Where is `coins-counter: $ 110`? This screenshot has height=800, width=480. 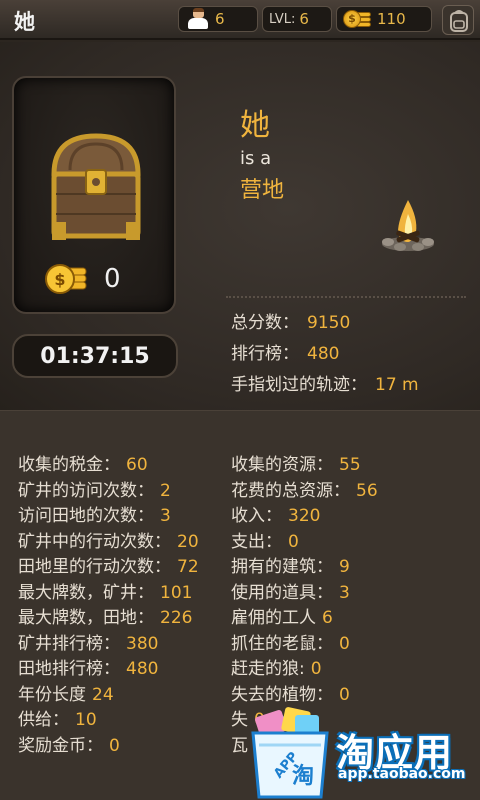 coins-counter: $ 110 is located at coordinates (384, 19).